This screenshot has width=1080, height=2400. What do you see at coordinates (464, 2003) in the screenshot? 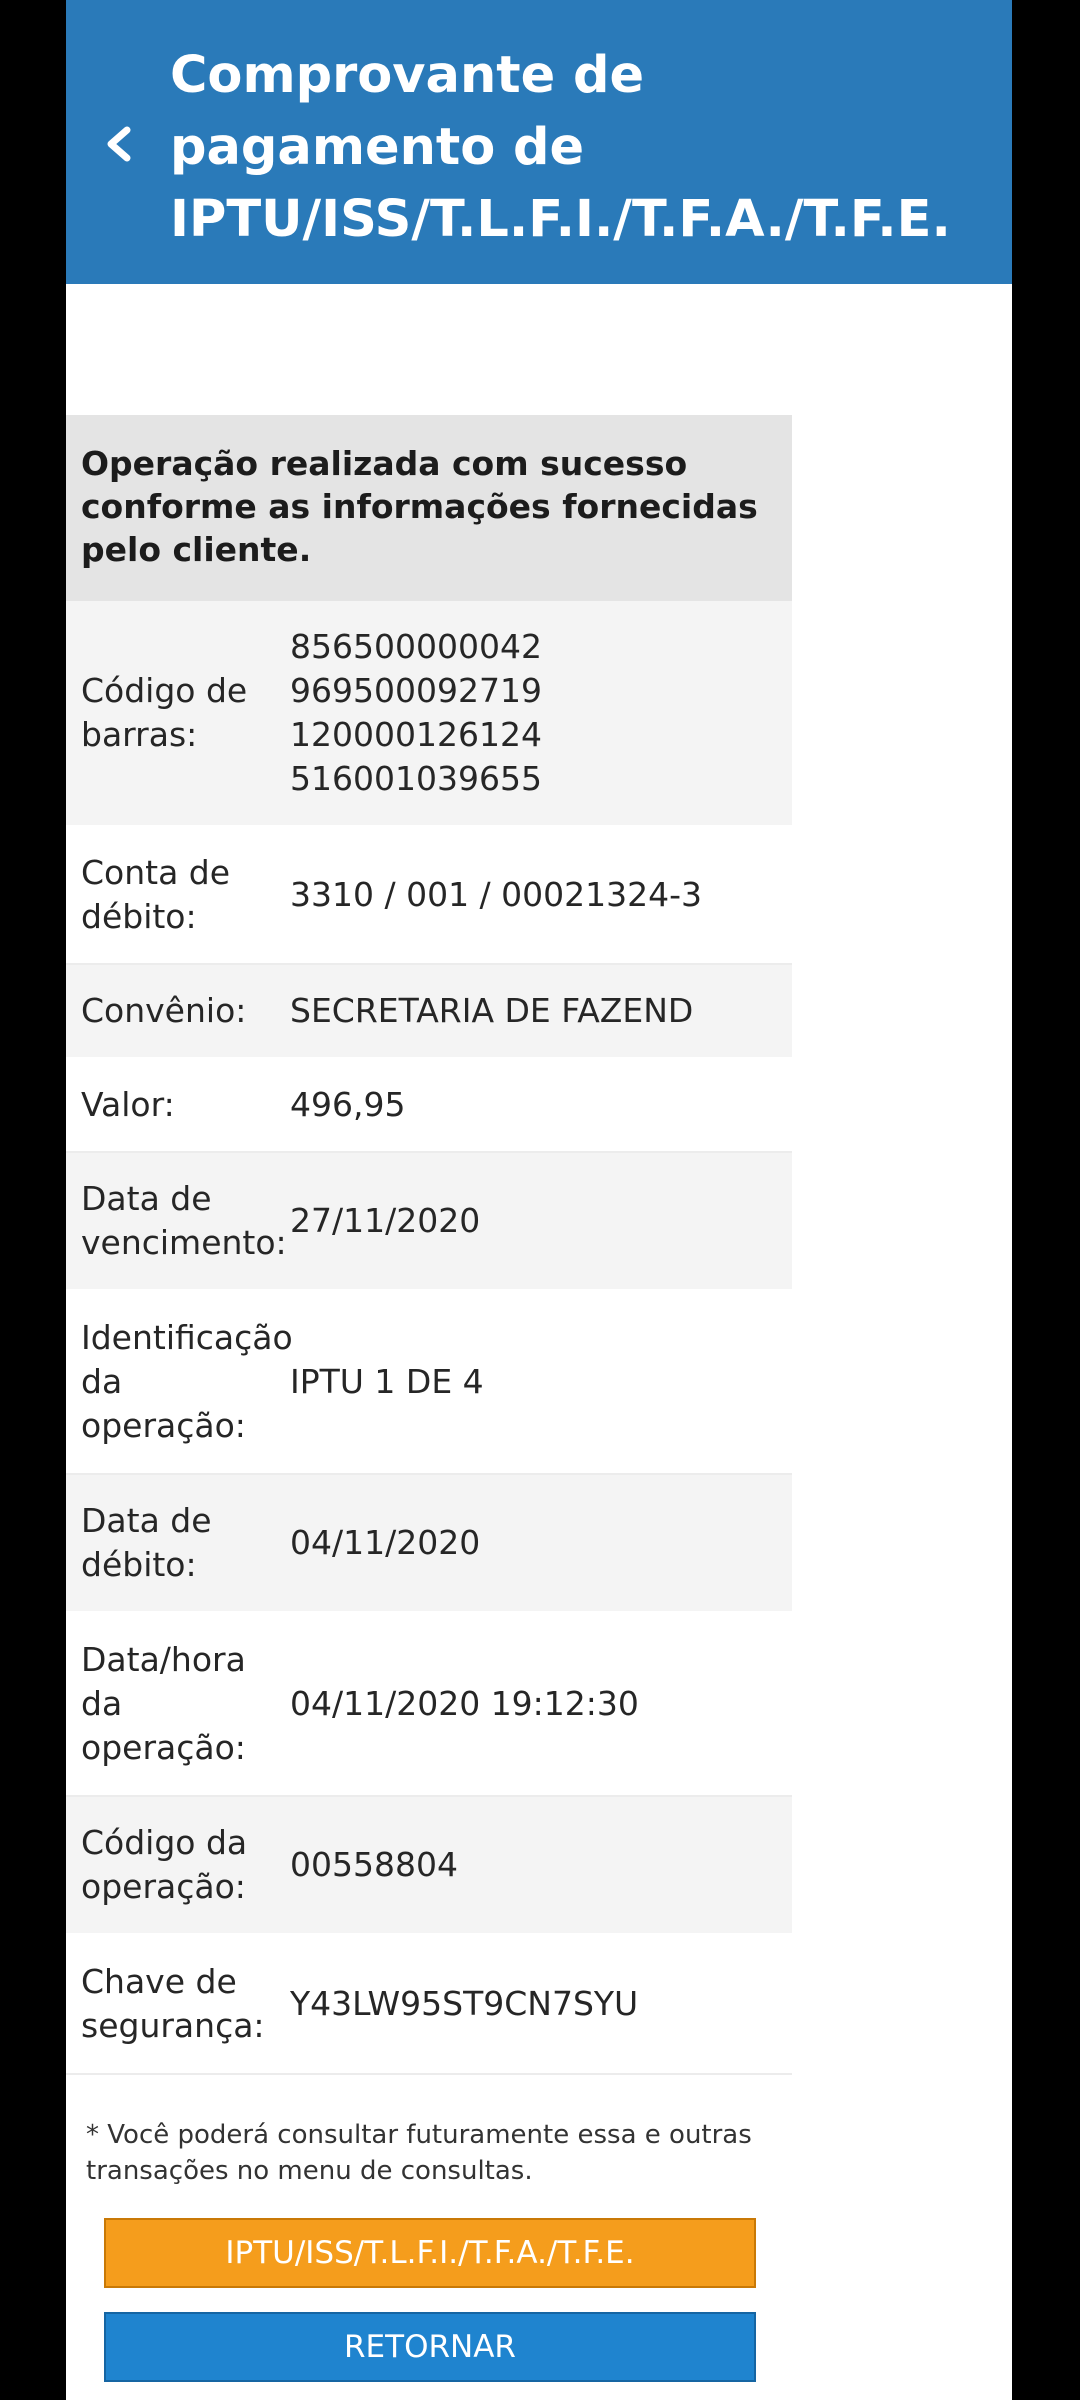
I see `row-value: Y43LW95ST9CN7SYU` at bounding box center [464, 2003].